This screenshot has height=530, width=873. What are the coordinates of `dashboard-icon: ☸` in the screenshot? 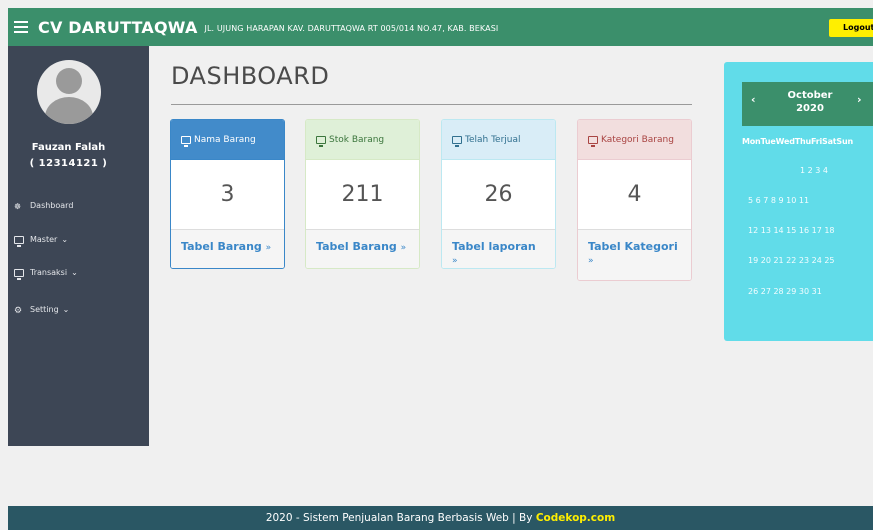 It's located at (18, 206).